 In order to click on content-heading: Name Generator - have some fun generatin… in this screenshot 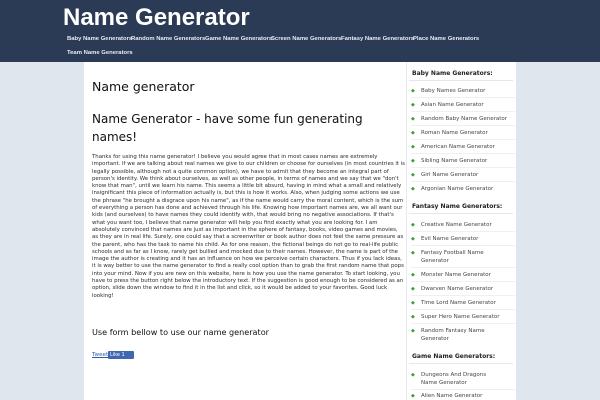, I will do `click(227, 128)`.